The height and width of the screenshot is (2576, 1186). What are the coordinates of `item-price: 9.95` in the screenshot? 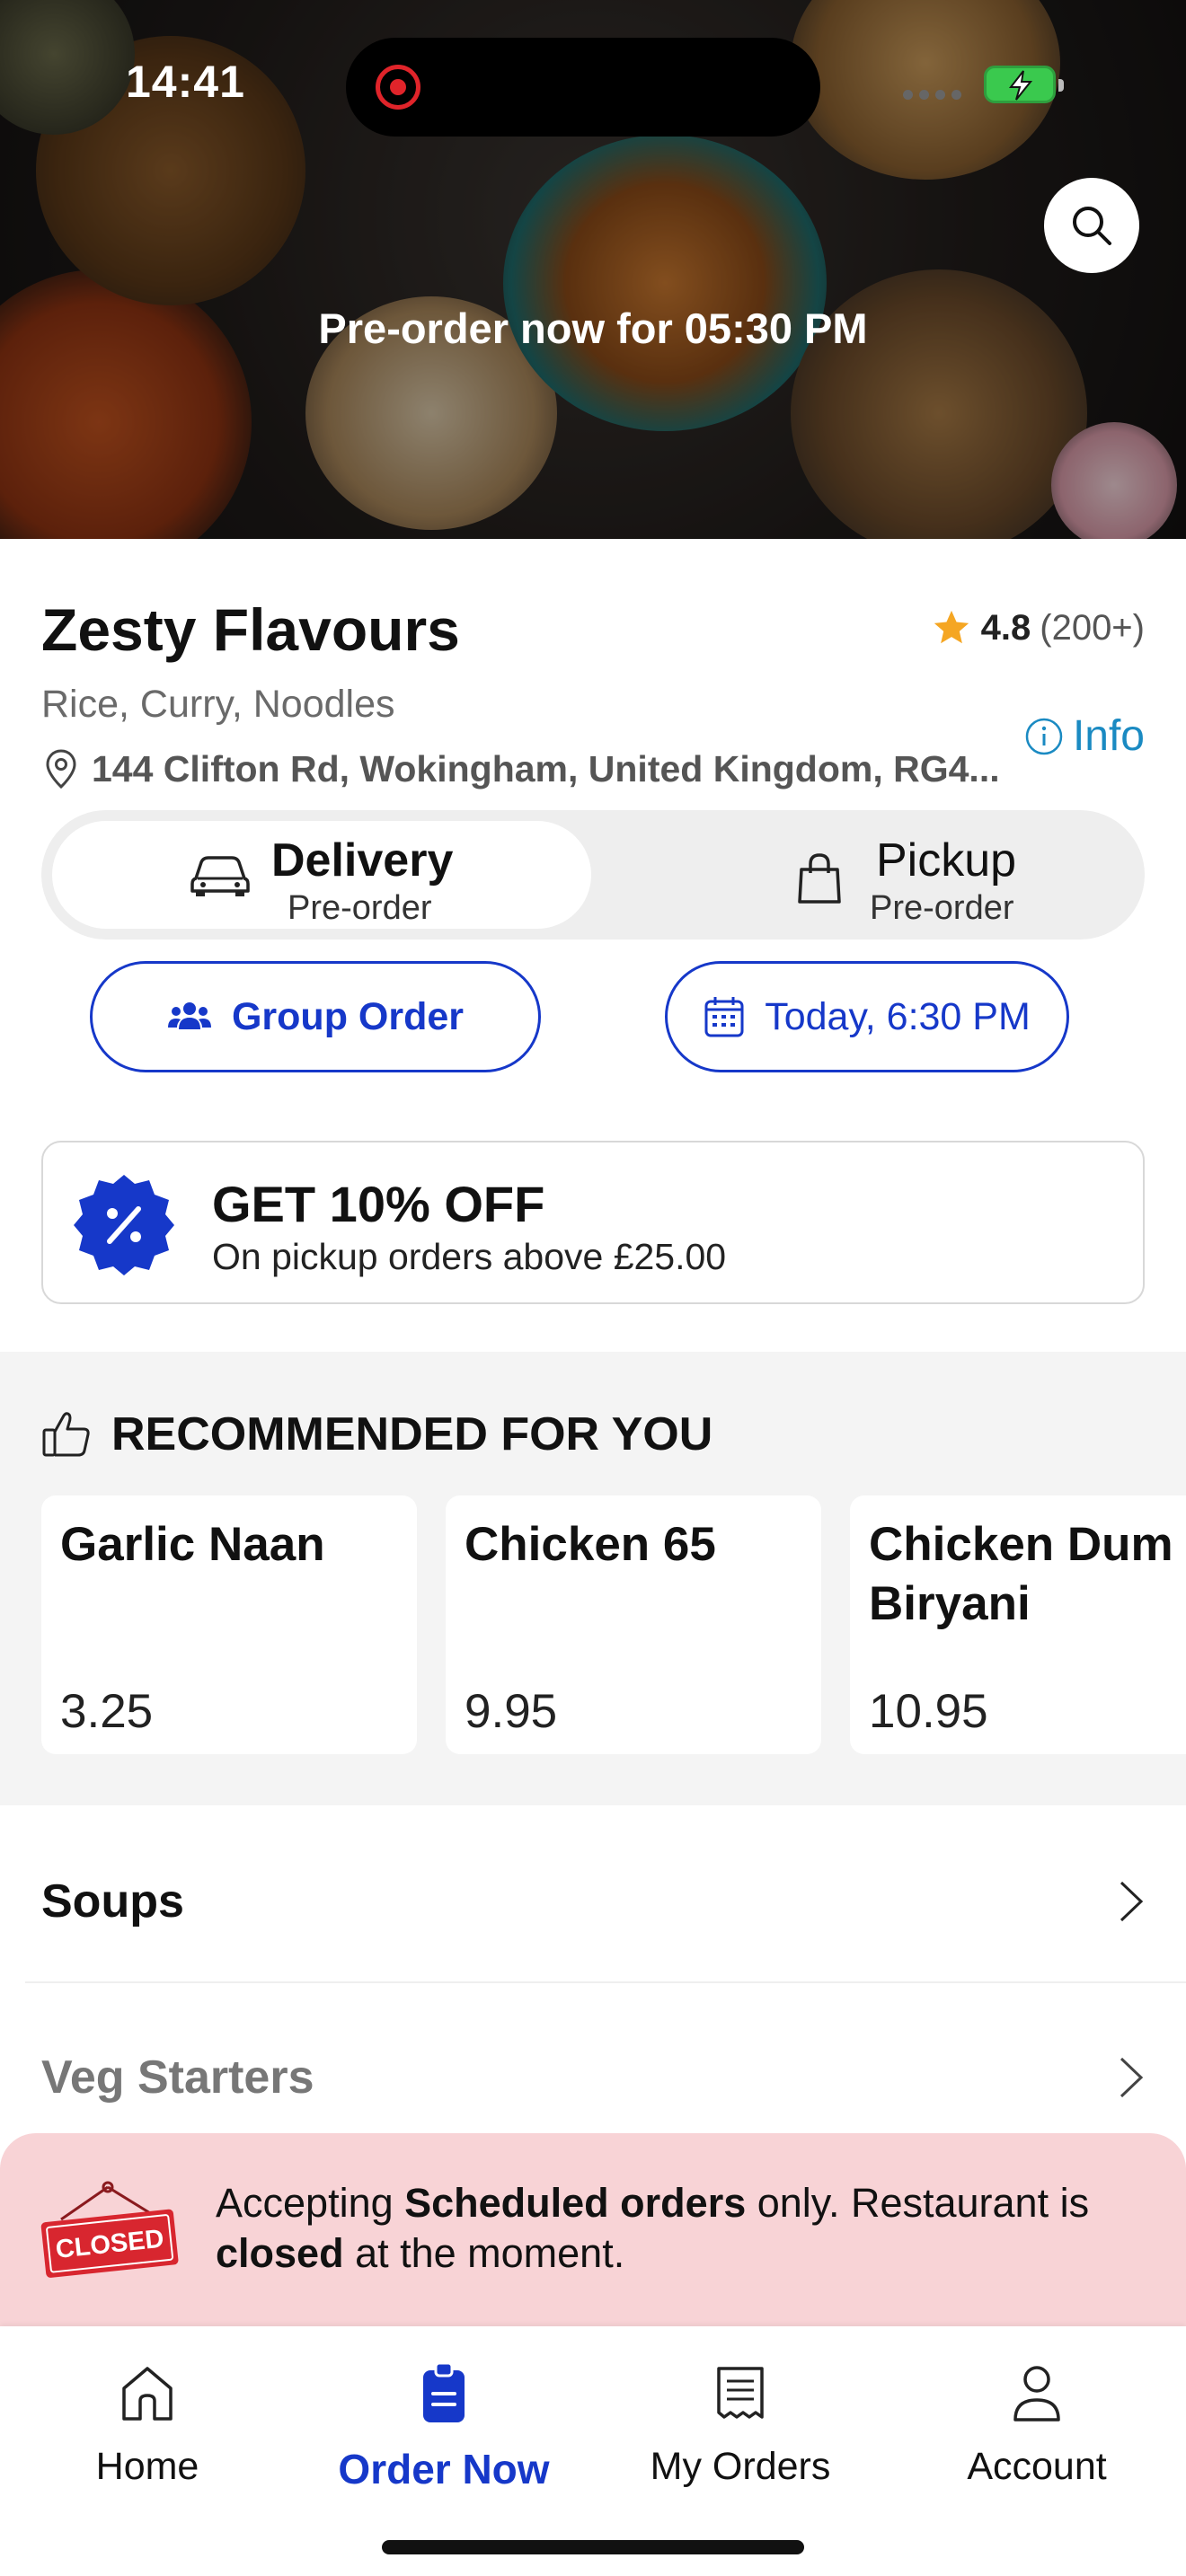 It's located at (511, 1711).